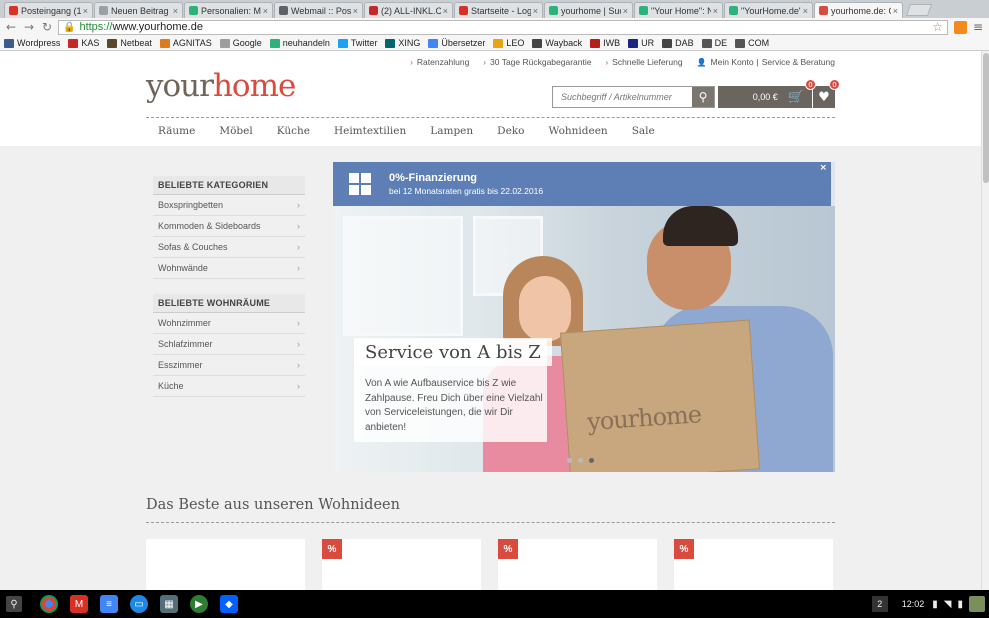  What do you see at coordinates (221, 86) in the screenshot?
I see `site-logo: yourhome` at bounding box center [221, 86].